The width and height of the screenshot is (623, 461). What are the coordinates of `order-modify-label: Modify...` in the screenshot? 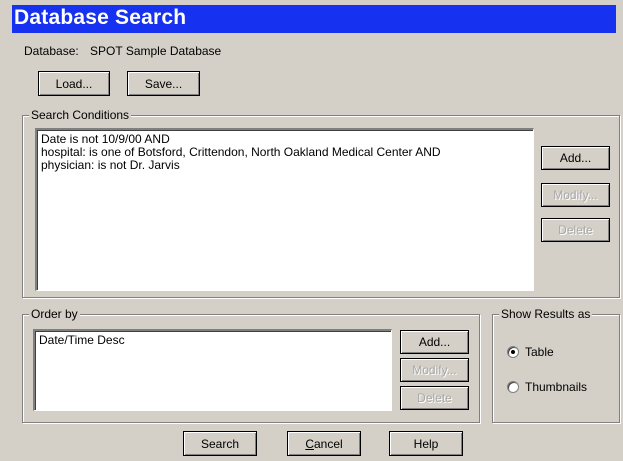 It's located at (434, 370).